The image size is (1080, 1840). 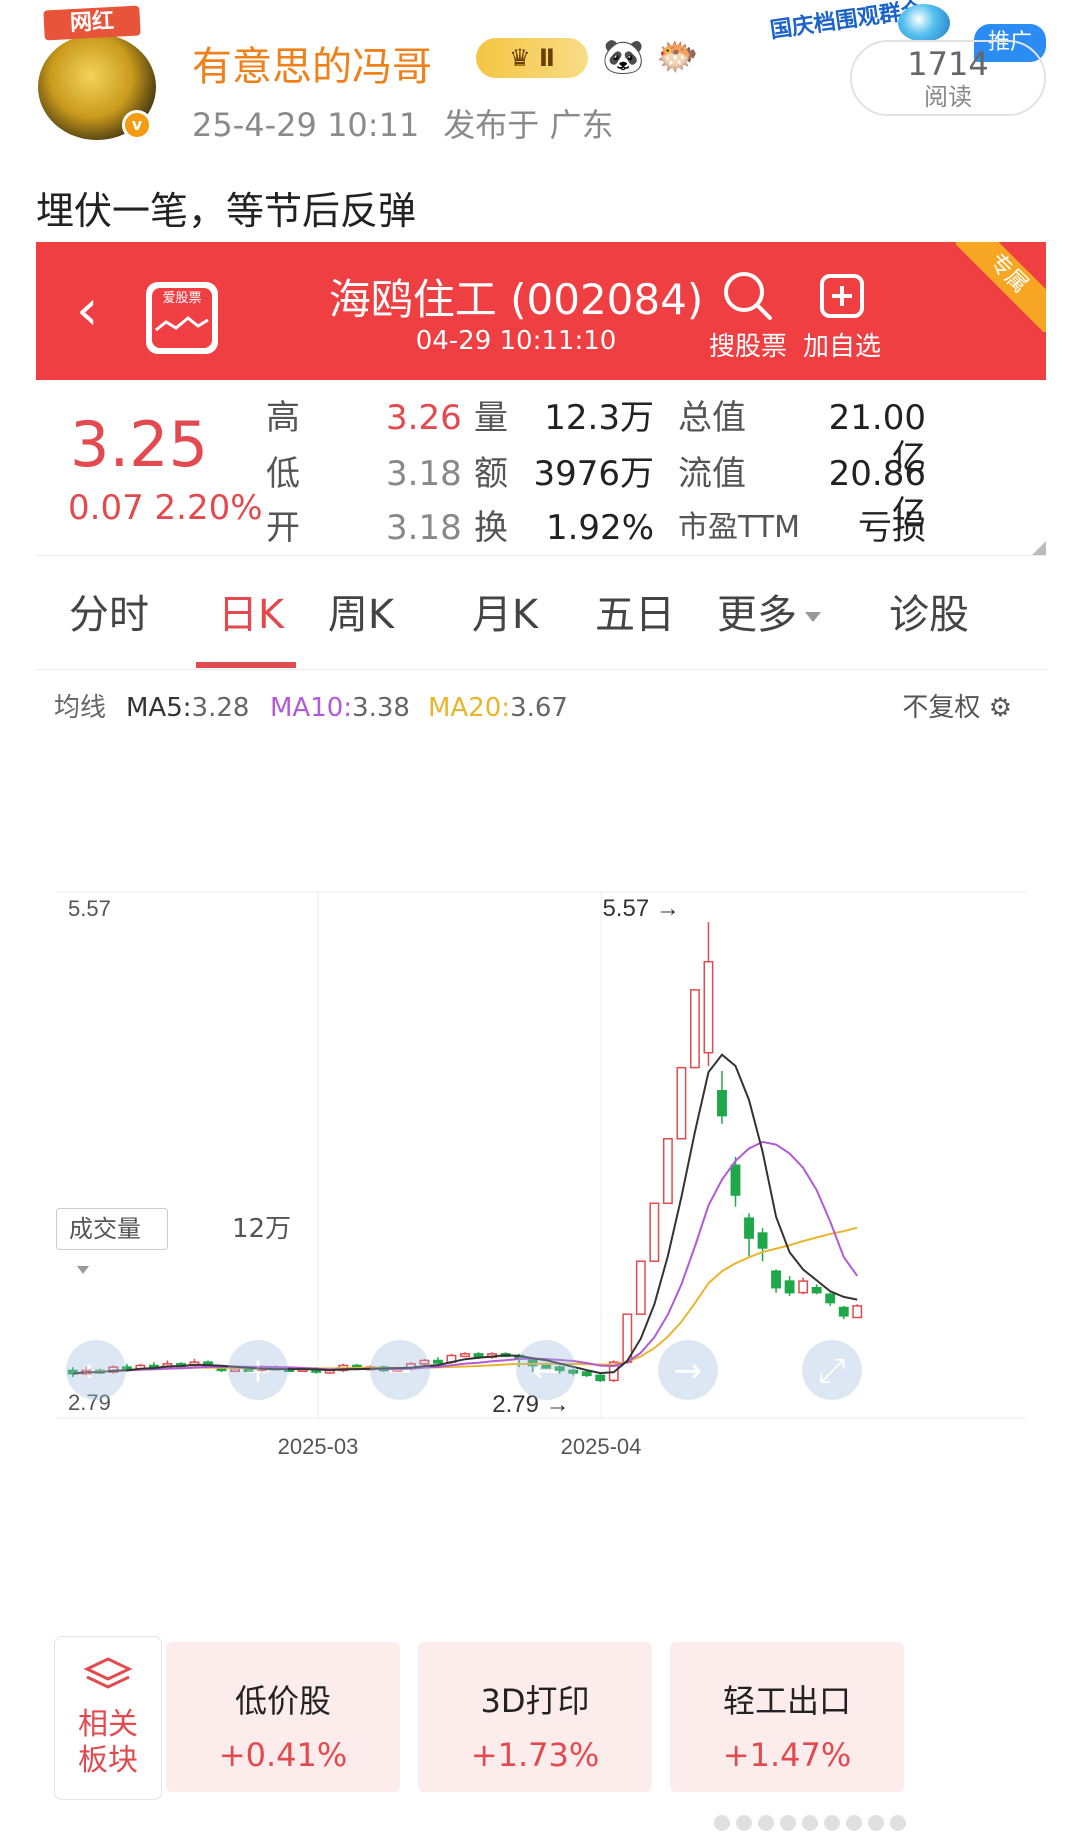 I want to click on ma5-legend: MA5:3.28, so click(x=187, y=708).